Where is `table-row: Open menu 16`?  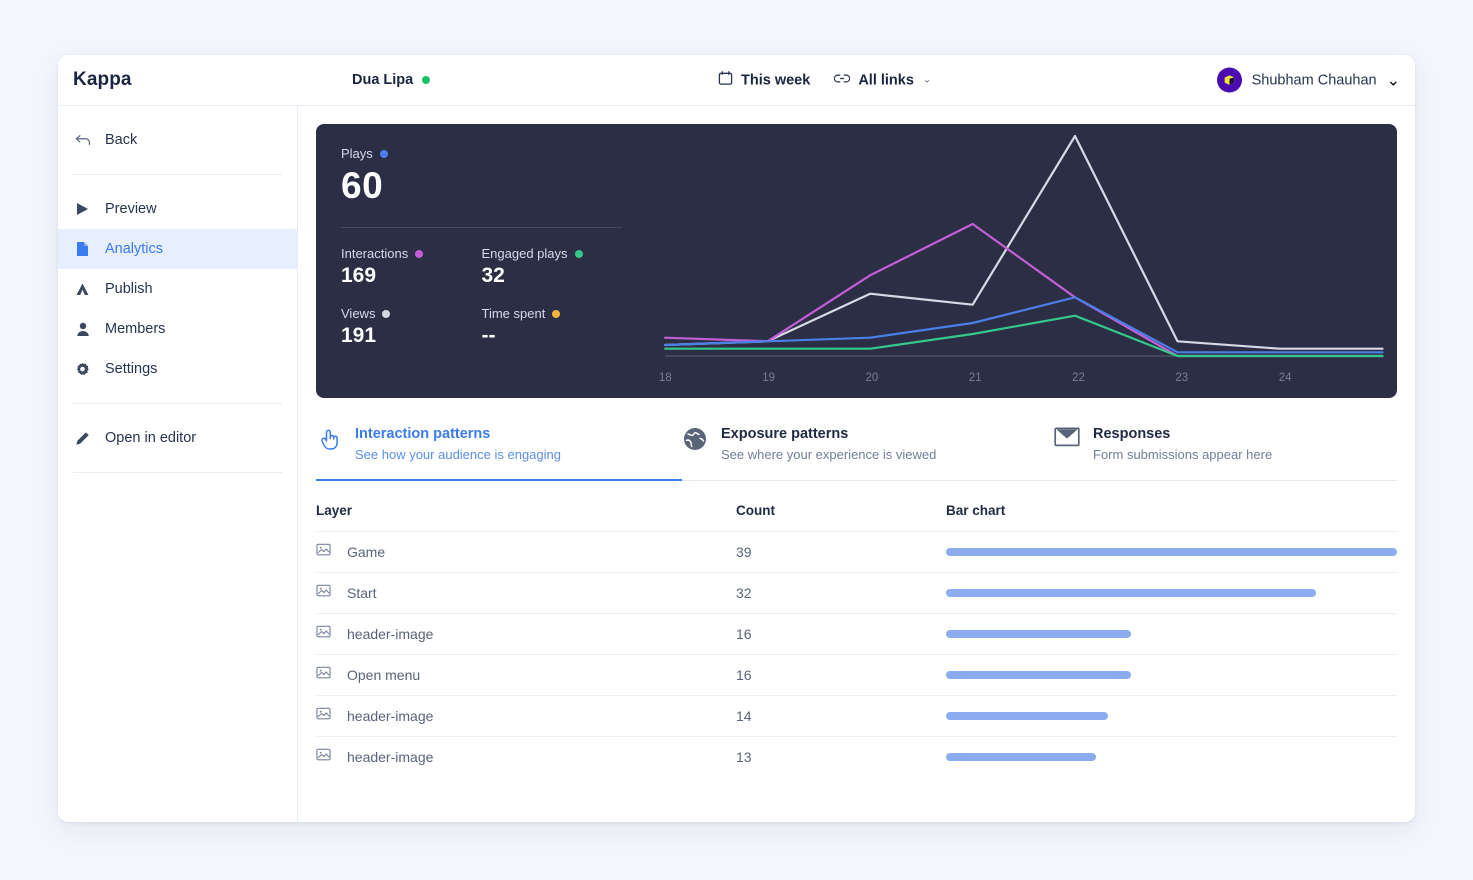
table-row: Open menu 16 is located at coordinates (856, 674).